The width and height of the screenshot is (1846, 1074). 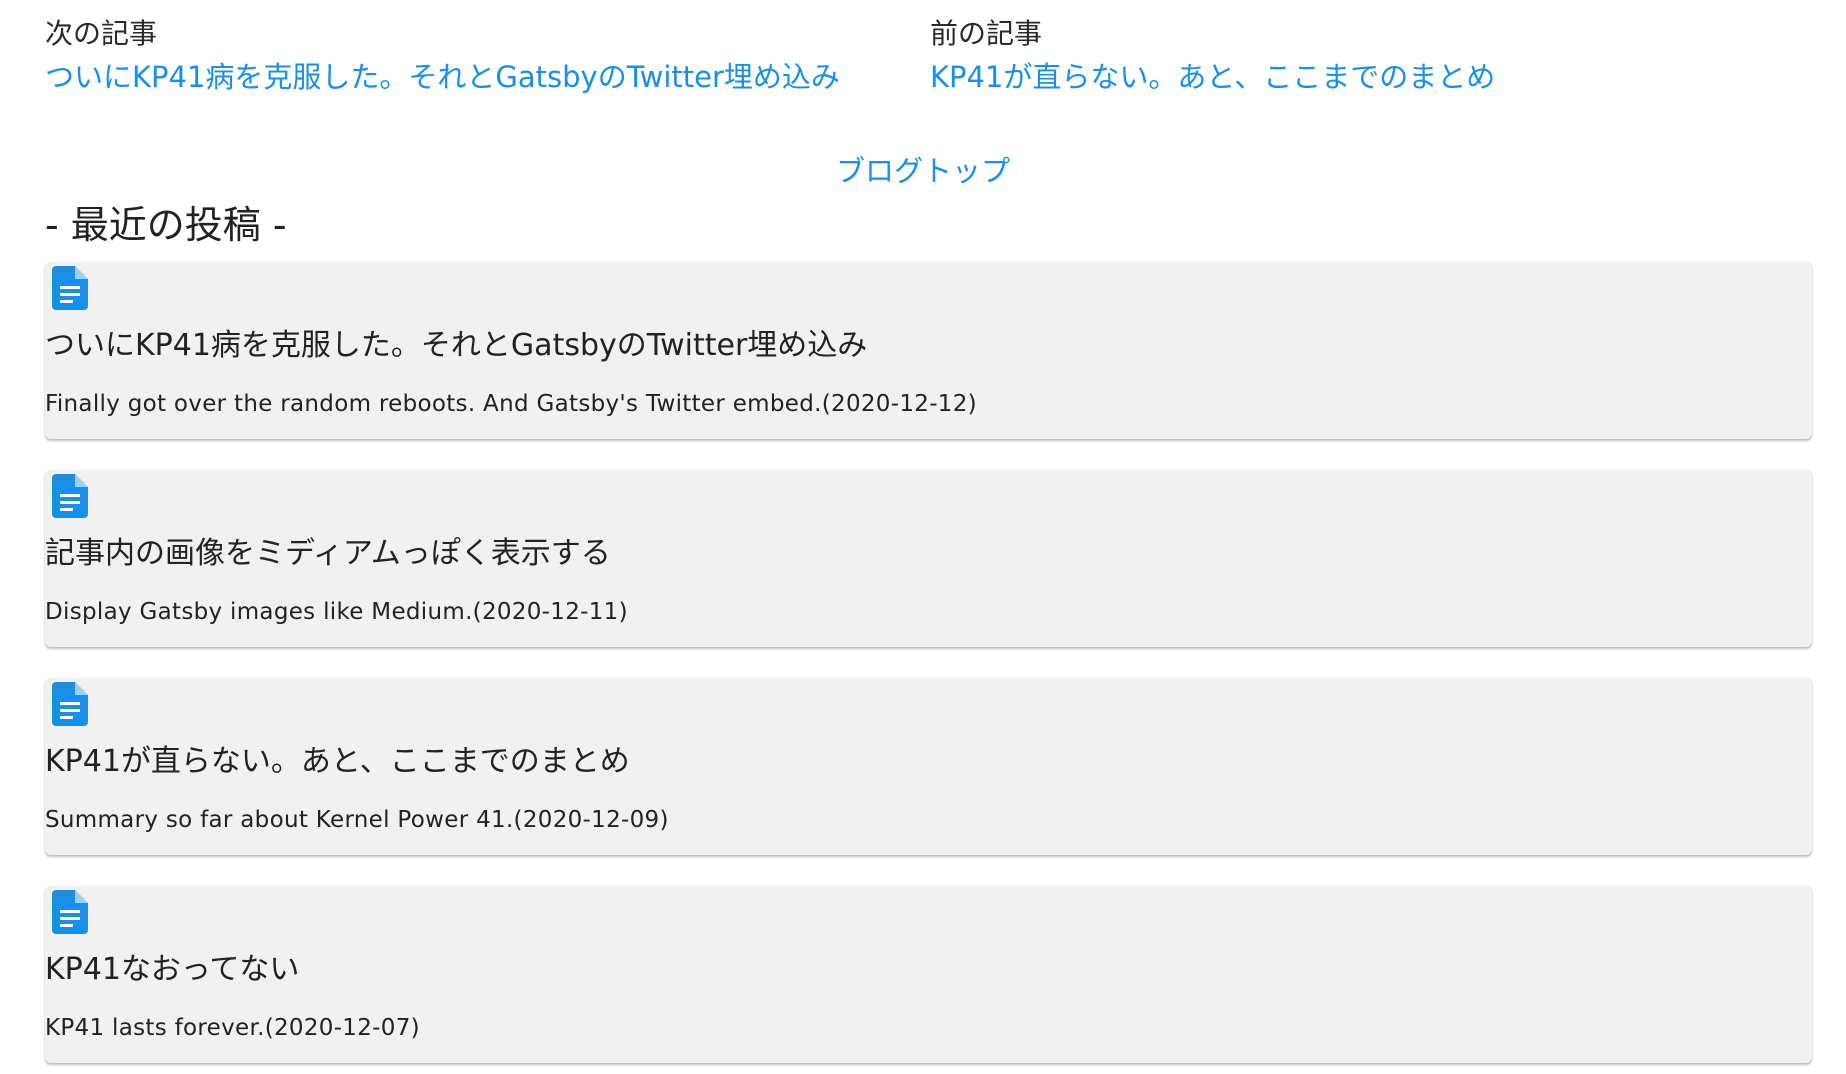 I want to click on post-title: KP41が直らない。あと、ここまでのまとめ, so click(x=337, y=761).